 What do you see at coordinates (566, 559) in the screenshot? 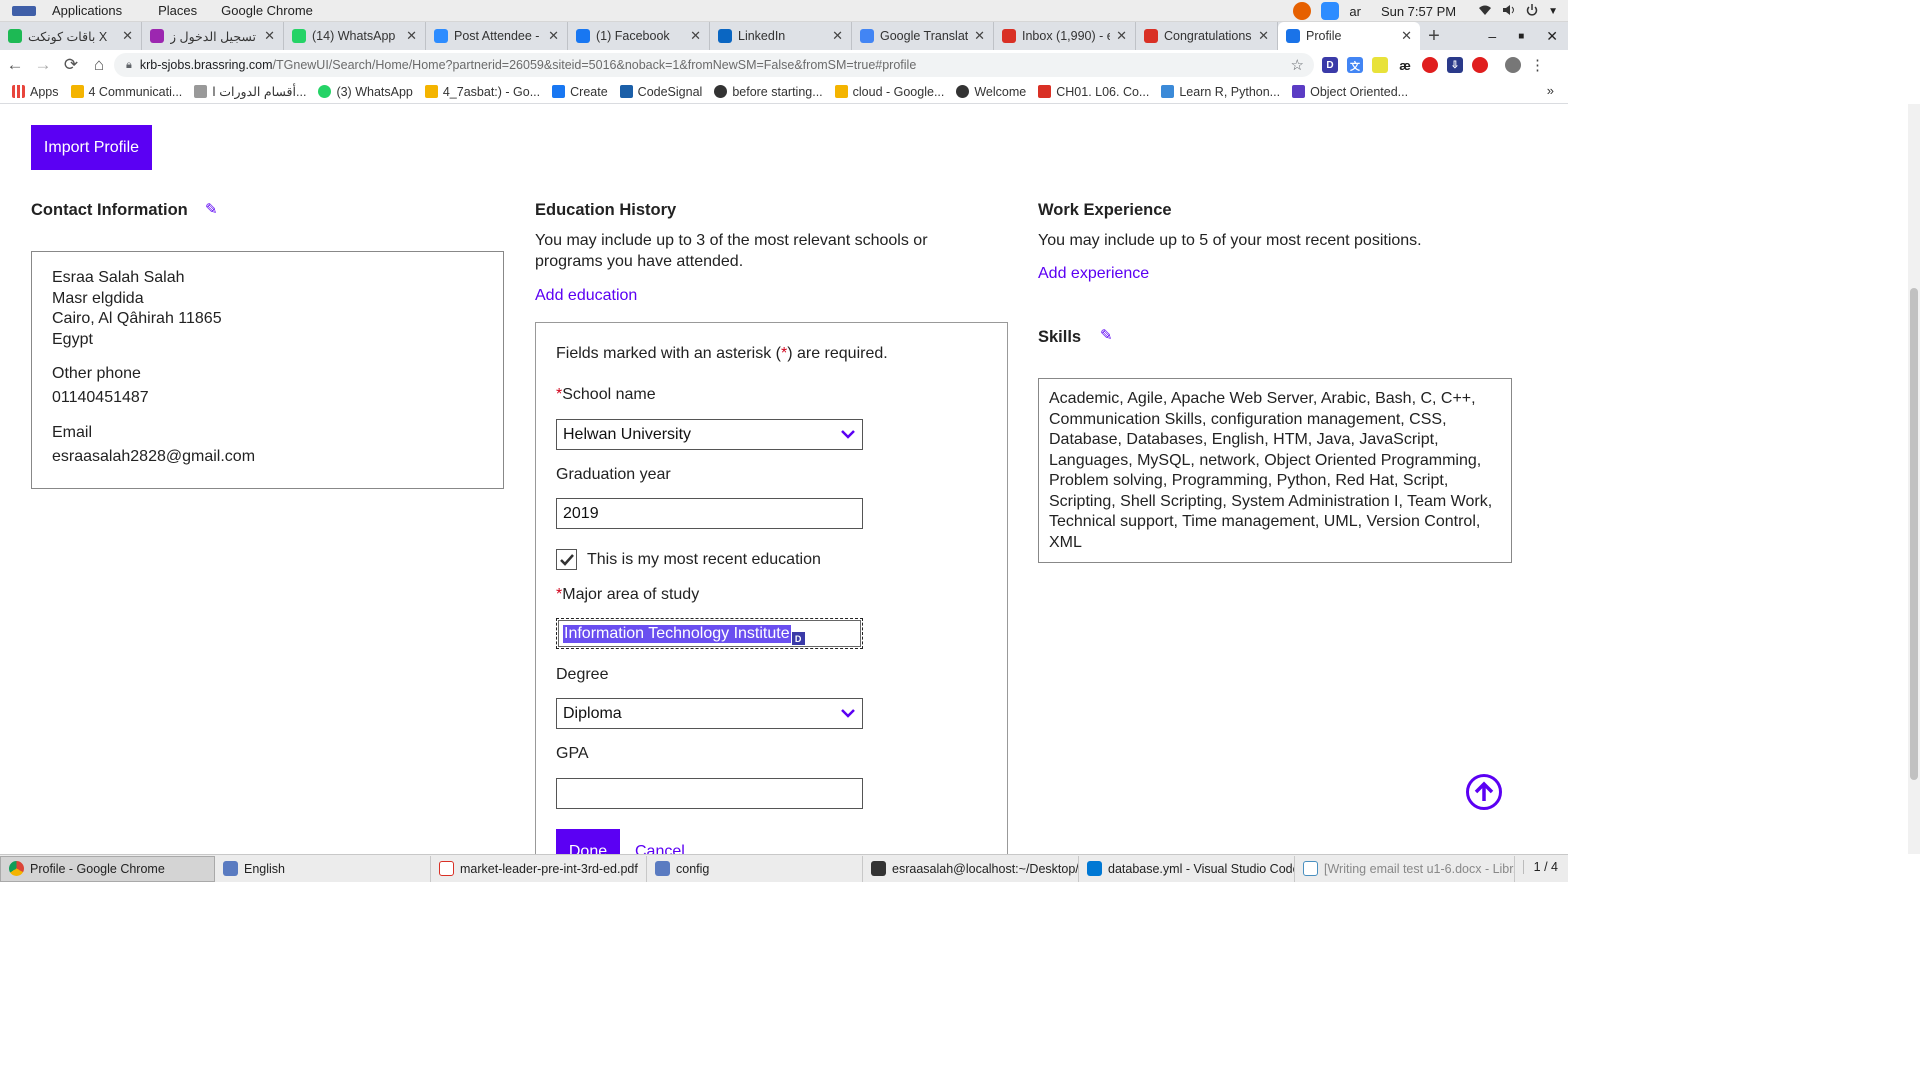
I see `most-recent-education-checkbox` at bounding box center [566, 559].